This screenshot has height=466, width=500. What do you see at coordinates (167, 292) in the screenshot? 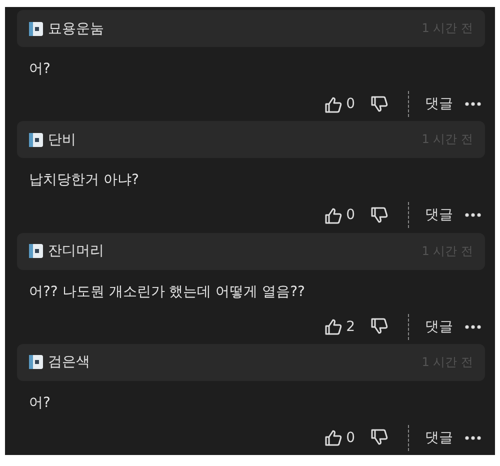
I see `comment-text: 어?? 나도뭔 개소린가 했는데 어떻게 열음??` at bounding box center [167, 292].